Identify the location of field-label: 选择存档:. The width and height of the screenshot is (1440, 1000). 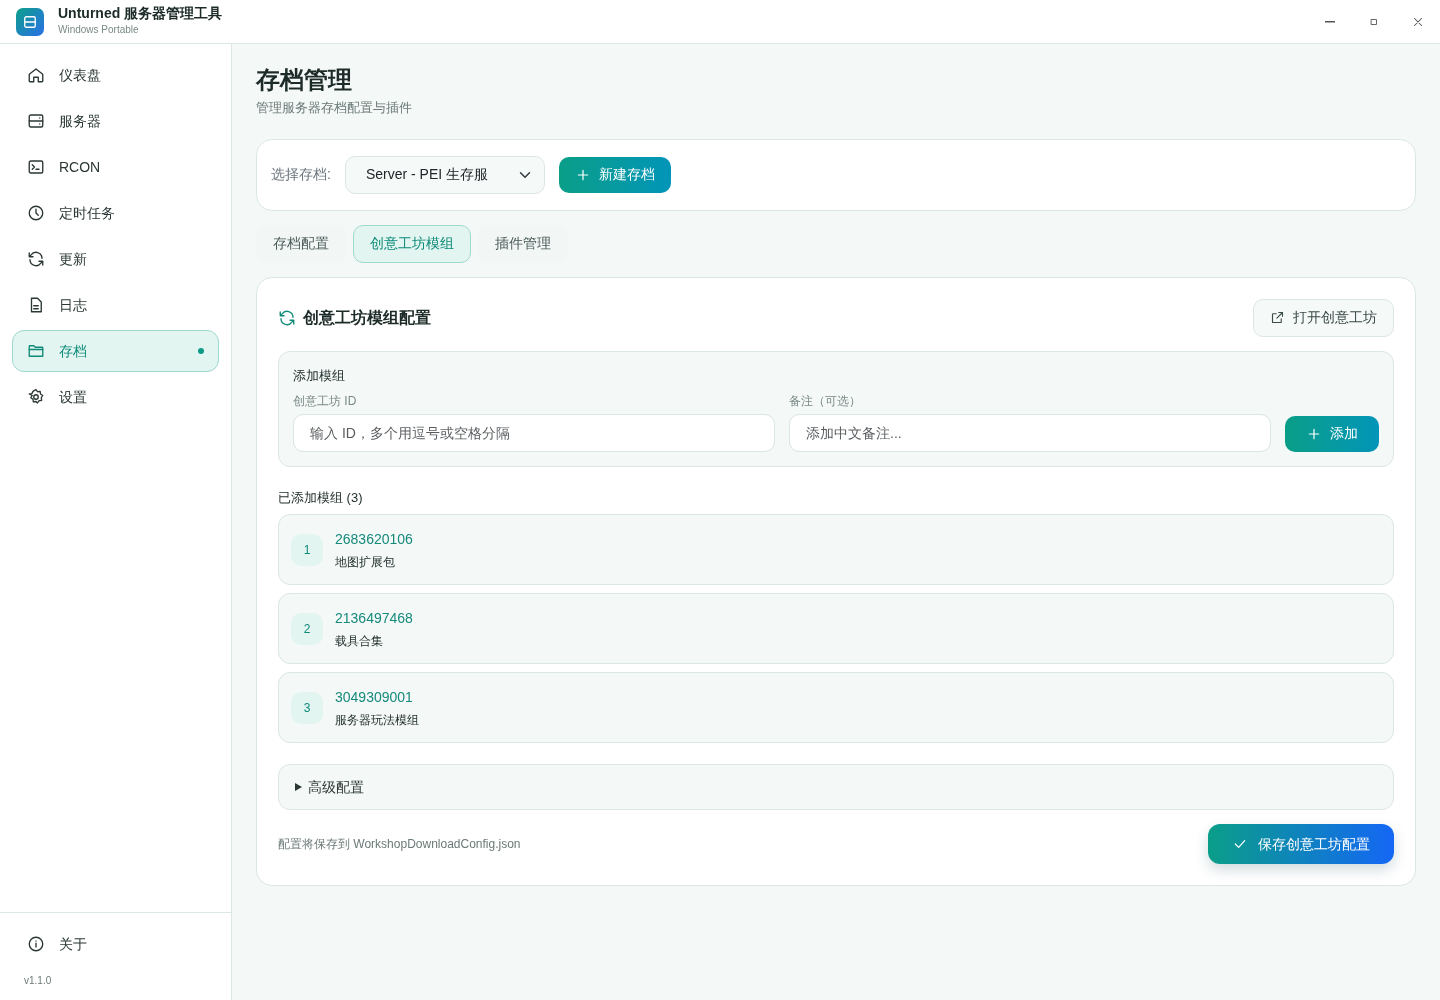
(301, 175).